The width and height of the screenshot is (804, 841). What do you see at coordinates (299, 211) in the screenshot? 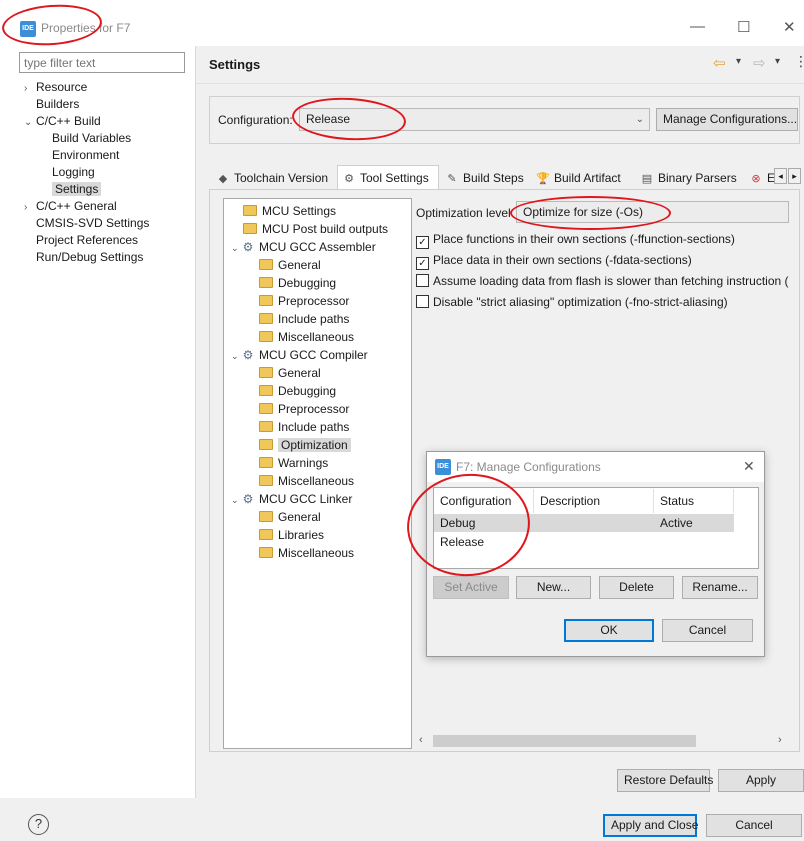
I see `tool-tree-label: MCU Settings` at bounding box center [299, 211].